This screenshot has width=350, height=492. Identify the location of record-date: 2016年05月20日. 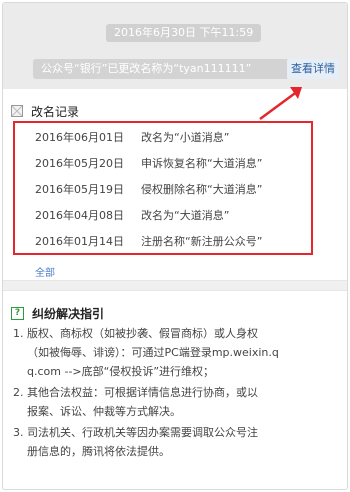
(79, 163).